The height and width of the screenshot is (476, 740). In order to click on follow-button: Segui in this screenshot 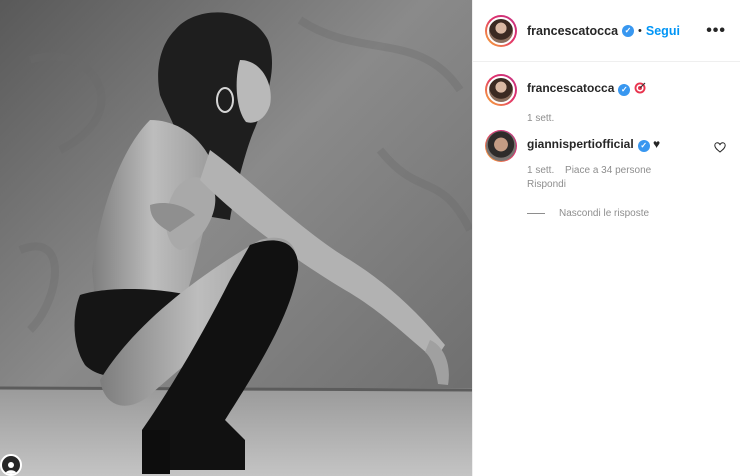, I will do `click(663, 31)`.